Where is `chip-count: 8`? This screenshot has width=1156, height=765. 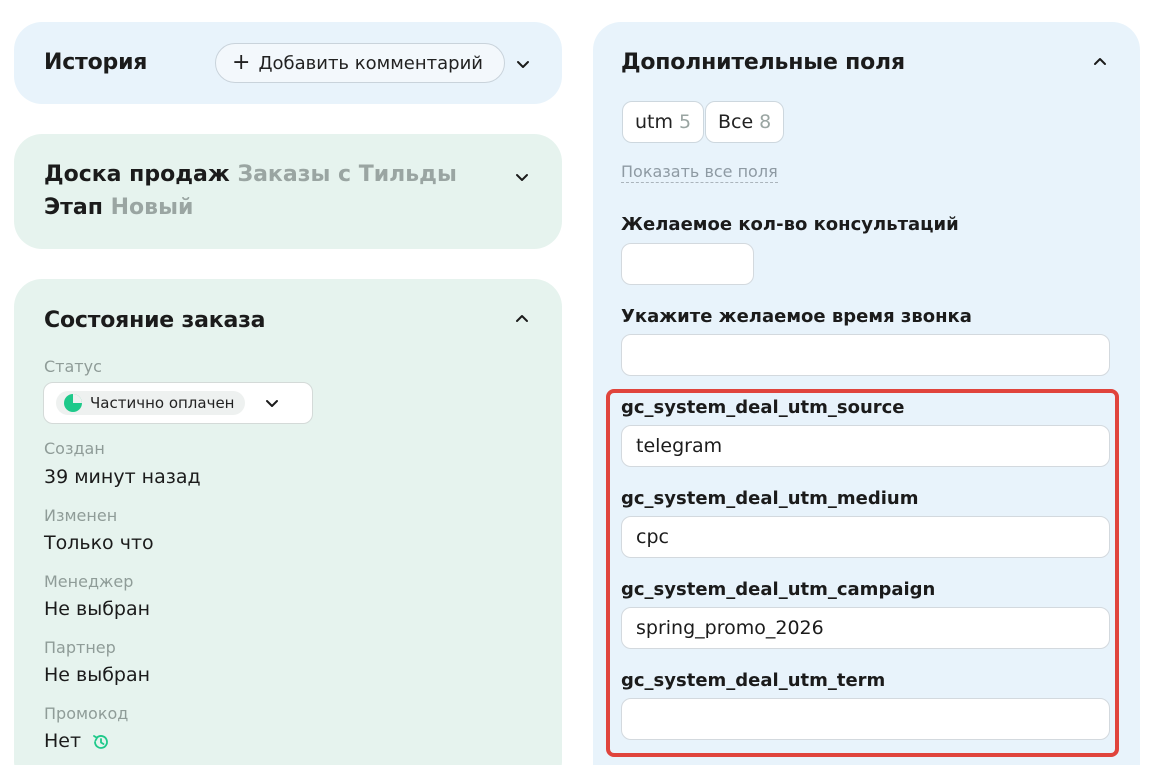 chip-count: 8 is located at coordinates (765, 122).